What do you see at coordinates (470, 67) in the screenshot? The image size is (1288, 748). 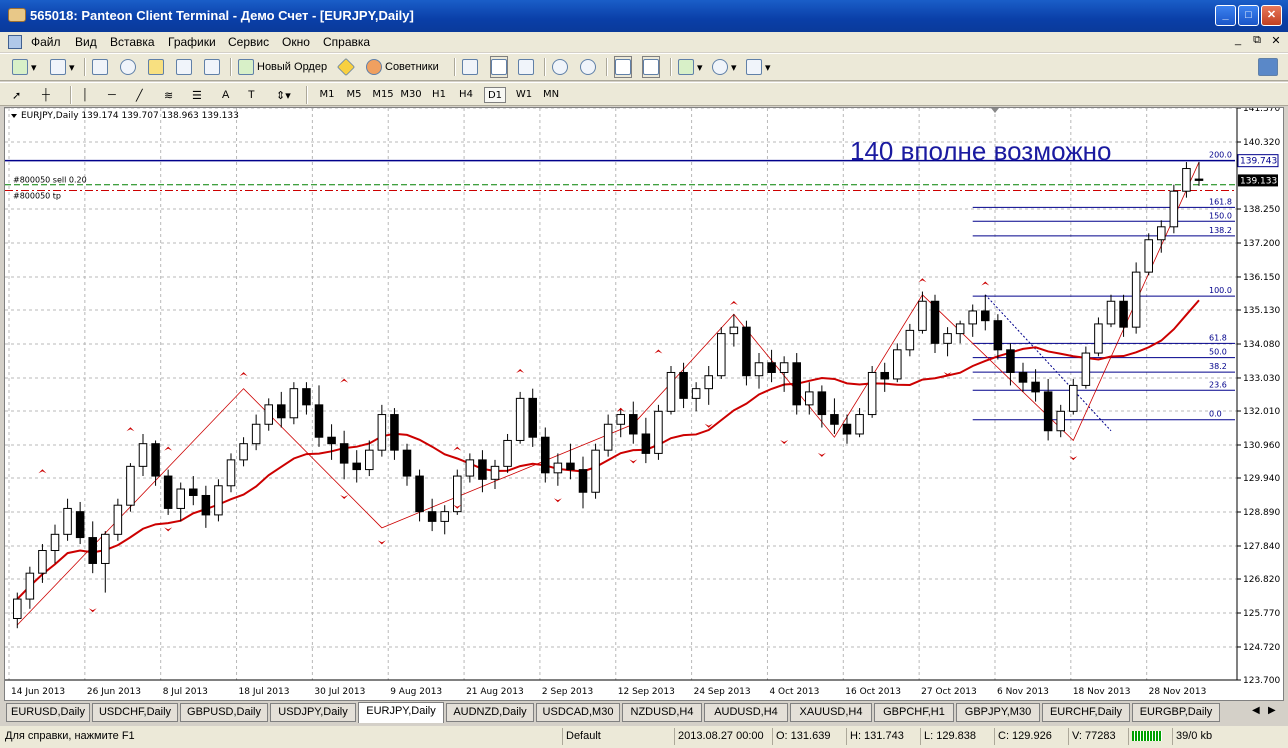 I see `bar-chart-button` at bounding box center [470, 67].